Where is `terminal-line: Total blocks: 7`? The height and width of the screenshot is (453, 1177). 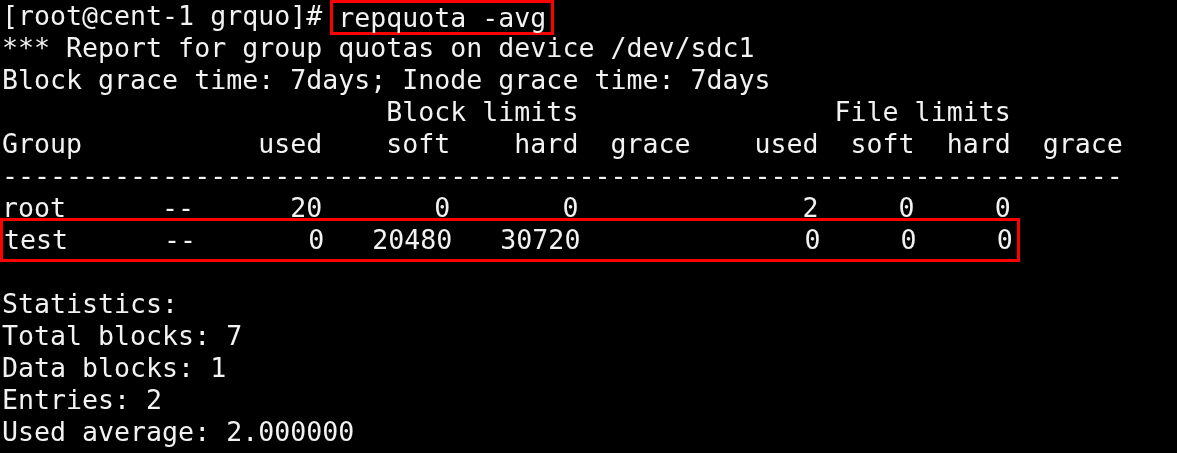
terminal-line: Total blocks: 7 is located at coordinates (123, 336).